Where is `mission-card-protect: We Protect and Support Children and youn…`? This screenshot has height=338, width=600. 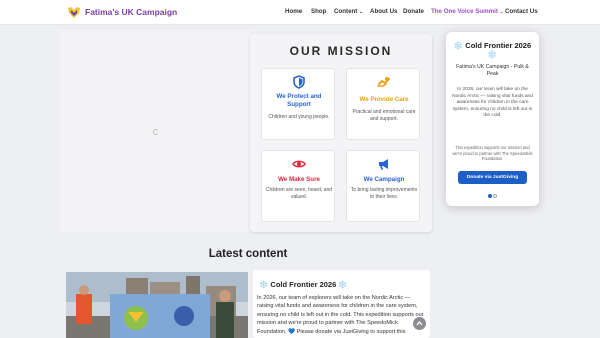 mission-card-protect: We Protect and Support Children and youn… is located at coordinates (298, 104).